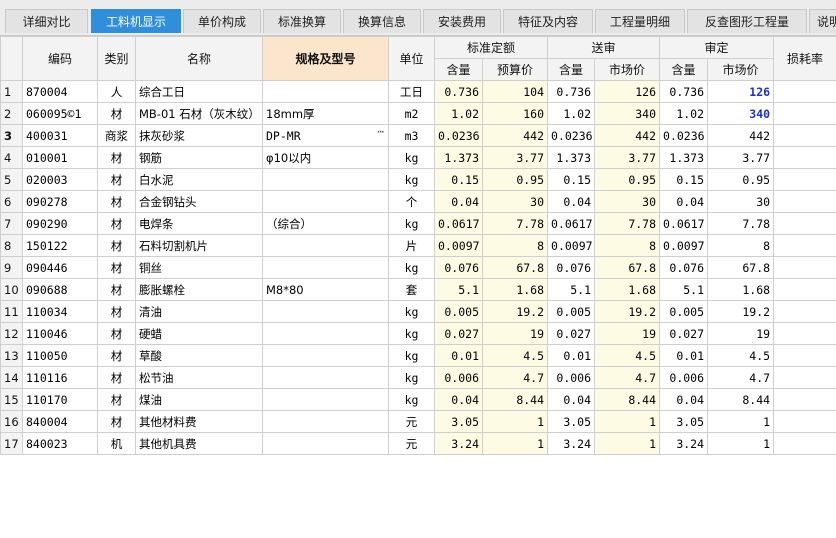 This screenshot has height=538, width=836. I want to click on cell-std-budget-price: 30, so click(515, 201).